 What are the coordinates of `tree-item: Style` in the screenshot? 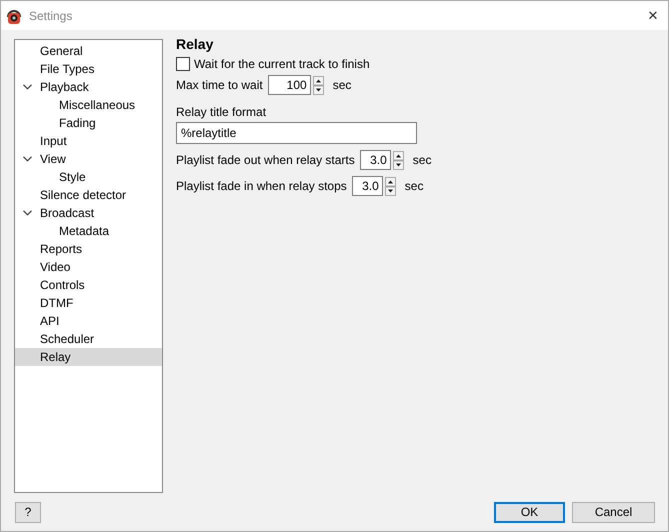 It's located at (88, 177).